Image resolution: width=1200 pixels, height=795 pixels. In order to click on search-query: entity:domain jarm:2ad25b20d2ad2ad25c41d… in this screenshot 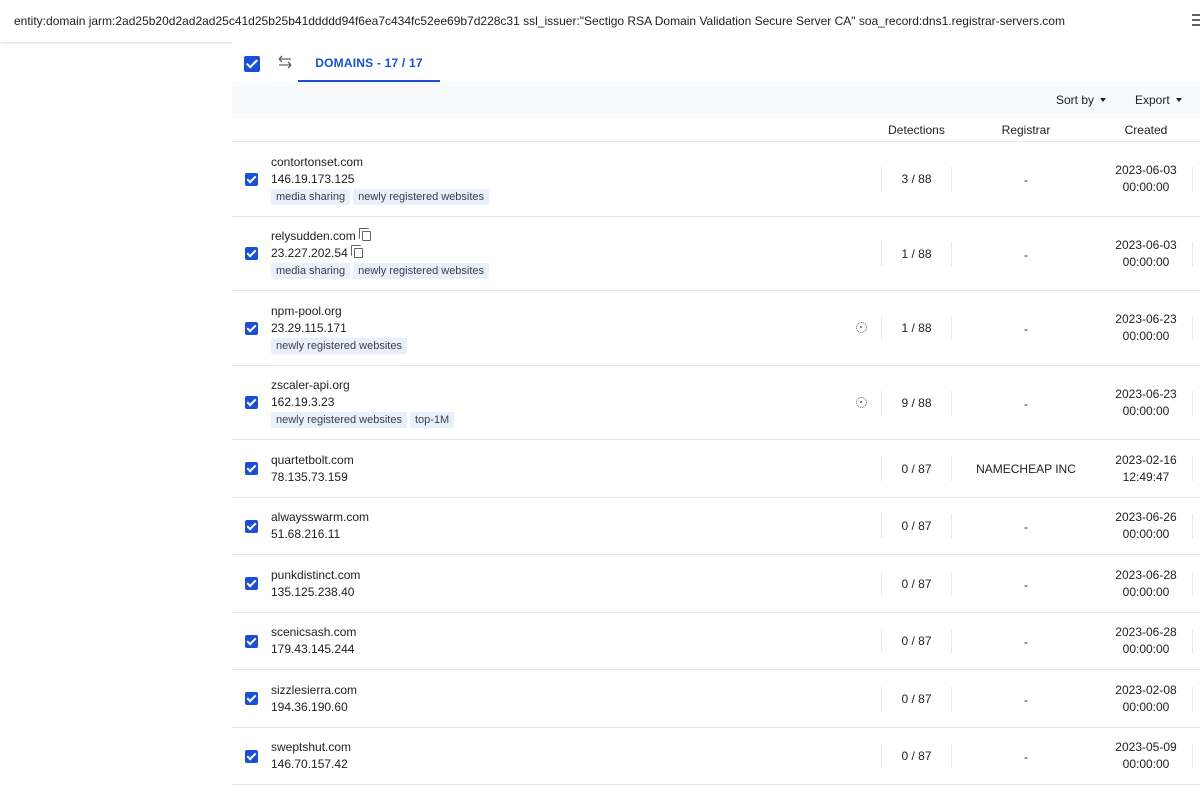, I will do `click(539, 21)`.